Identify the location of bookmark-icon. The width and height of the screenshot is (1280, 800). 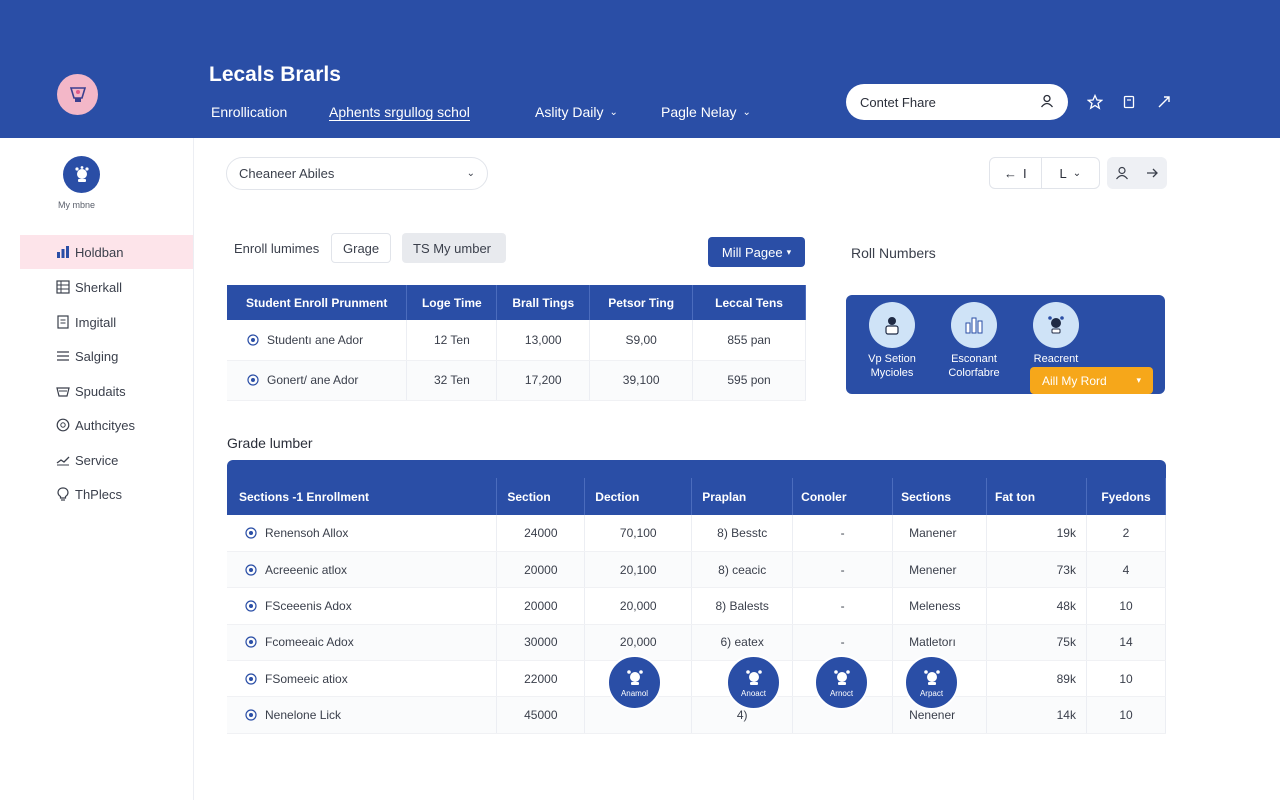
(1129, 102).